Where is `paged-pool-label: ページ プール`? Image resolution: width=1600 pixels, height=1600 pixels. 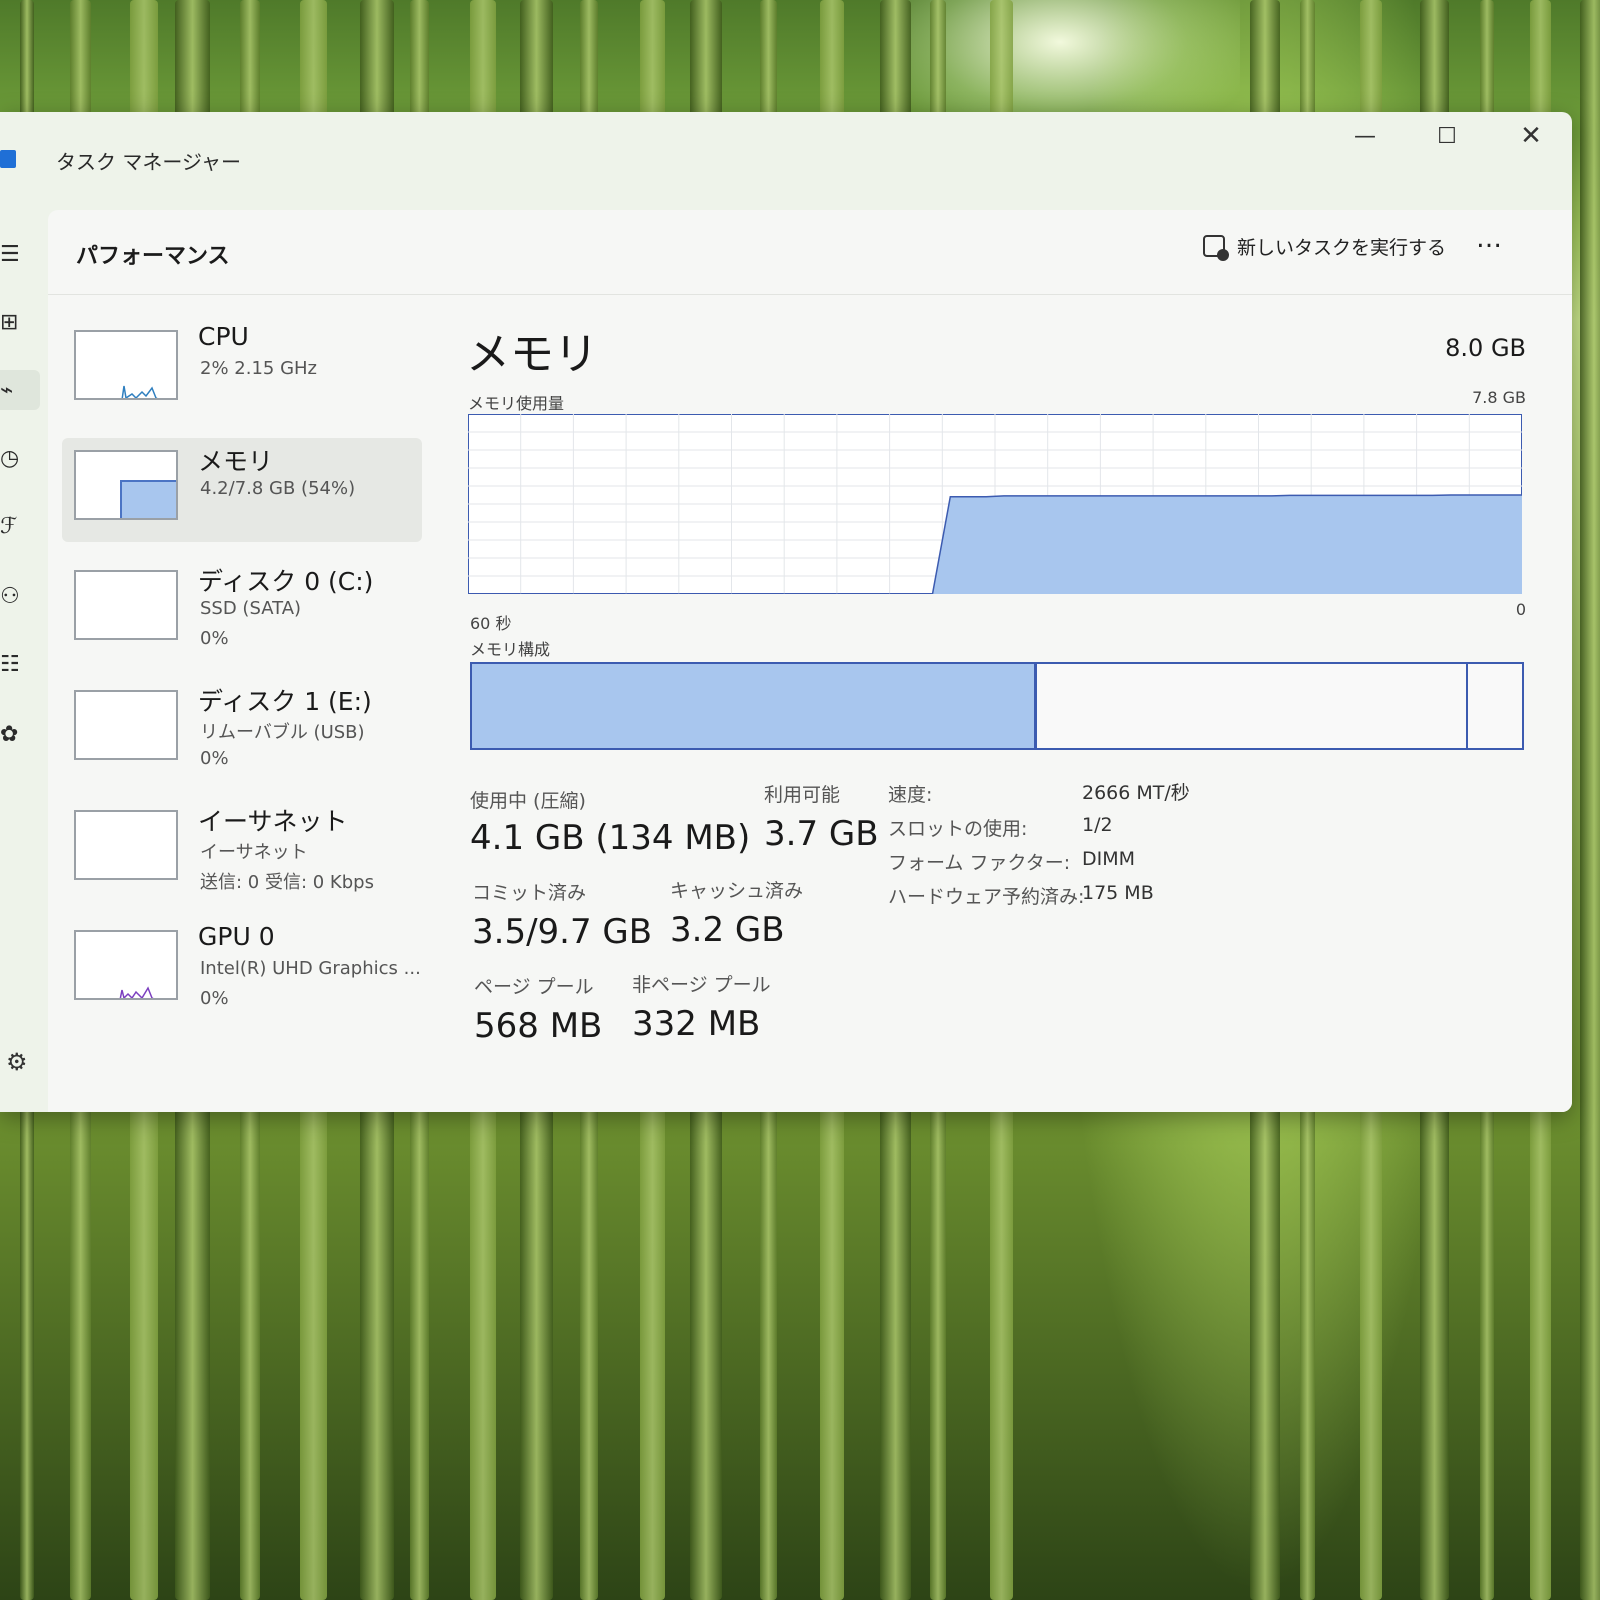
paged-pool-label: ページ プール is located at coordinates (534, 987).